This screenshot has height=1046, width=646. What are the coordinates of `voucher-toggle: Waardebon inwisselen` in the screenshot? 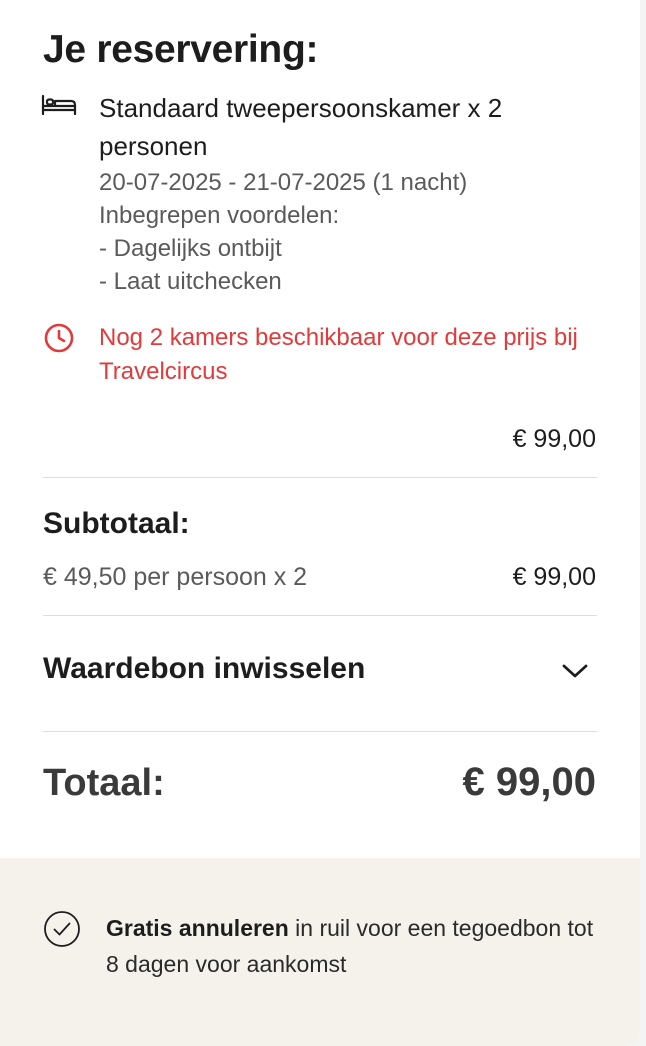 It's located at (320, 675).